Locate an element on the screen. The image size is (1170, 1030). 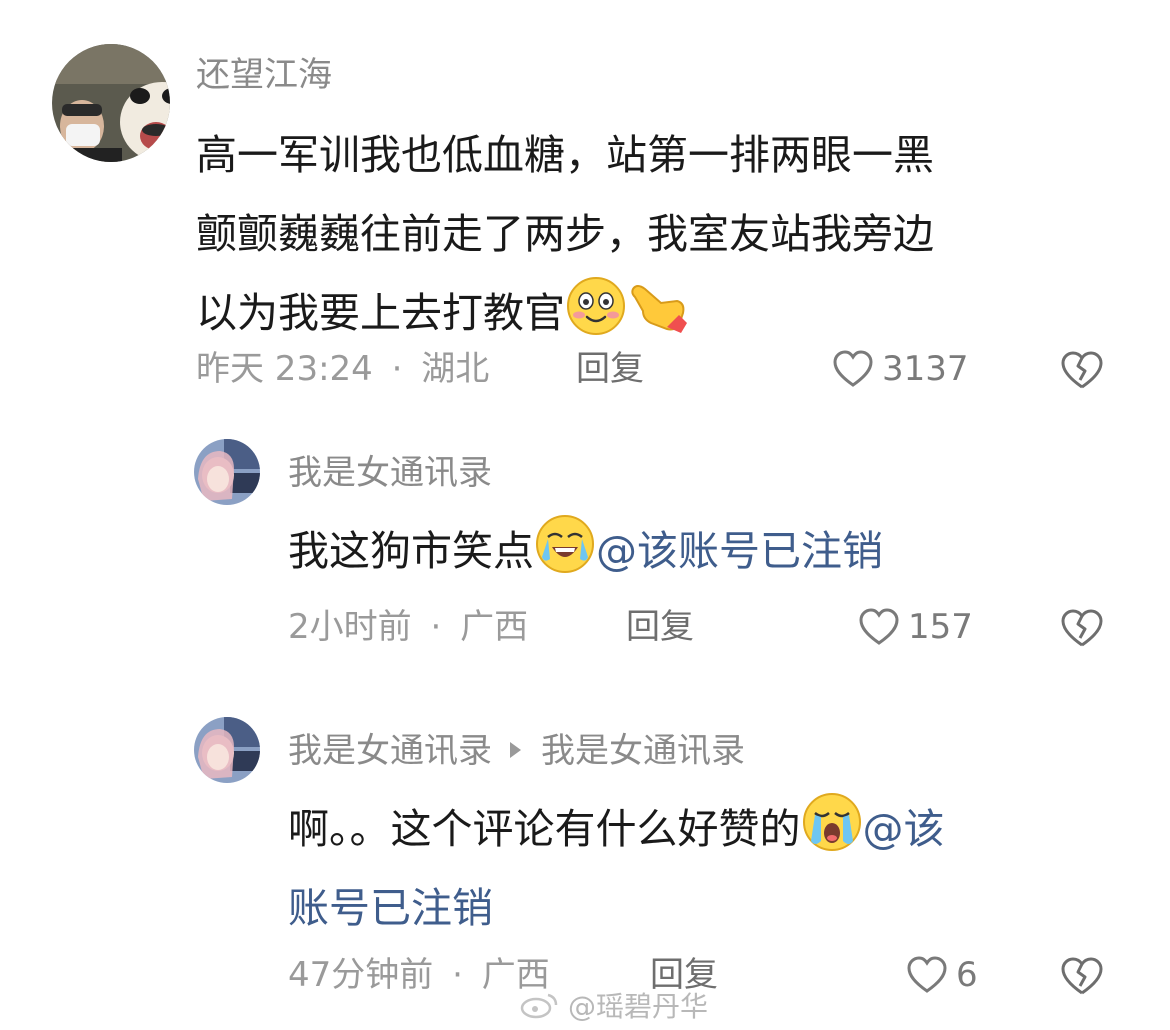
mention-link: @该 is located at coordinates (904, 829).